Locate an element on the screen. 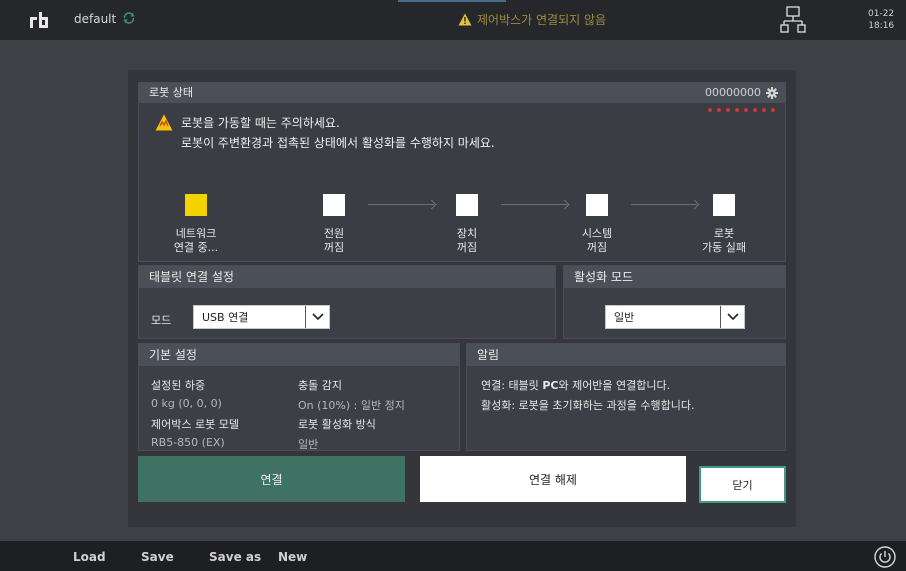  notice-text: 와 제어반을 연결합니다. is located at coordinates (614, 385).